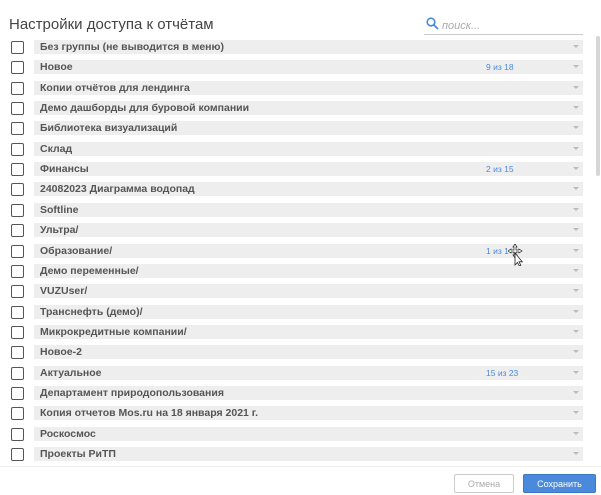  Describe the element at coordinates (308, 352) in the screenshot. I see `group-bar: Новое-2` at that location.